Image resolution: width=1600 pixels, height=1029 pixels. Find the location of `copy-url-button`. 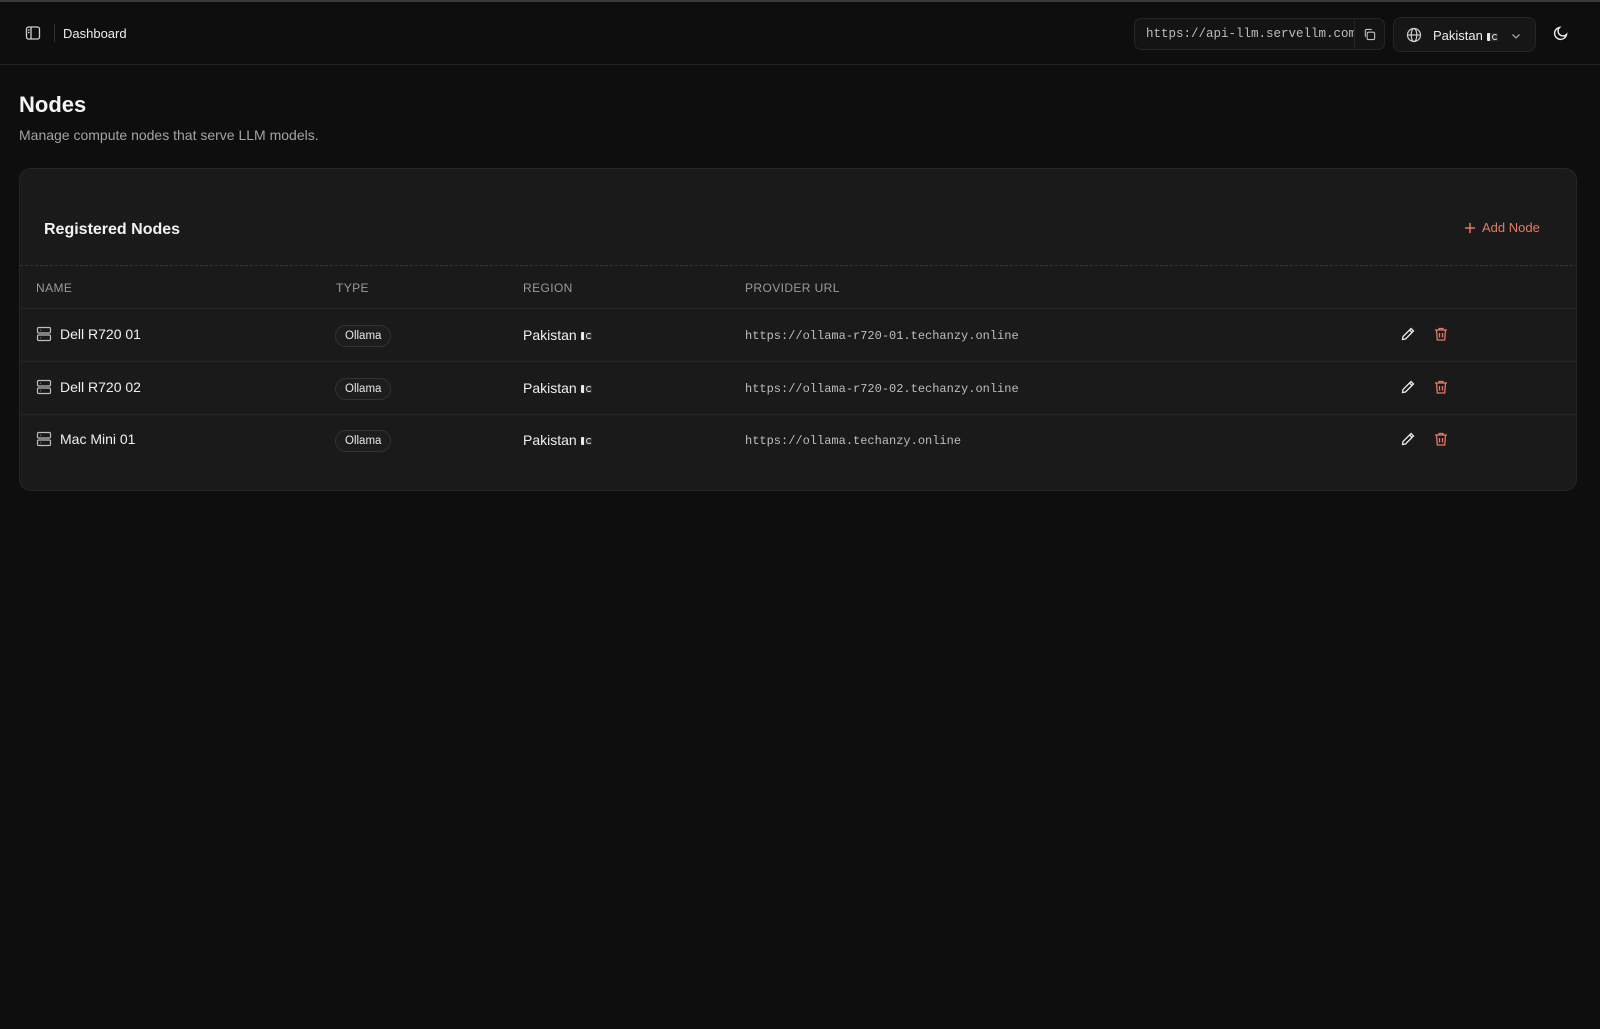

copy-url-button is located at coordinates (1369, 34).